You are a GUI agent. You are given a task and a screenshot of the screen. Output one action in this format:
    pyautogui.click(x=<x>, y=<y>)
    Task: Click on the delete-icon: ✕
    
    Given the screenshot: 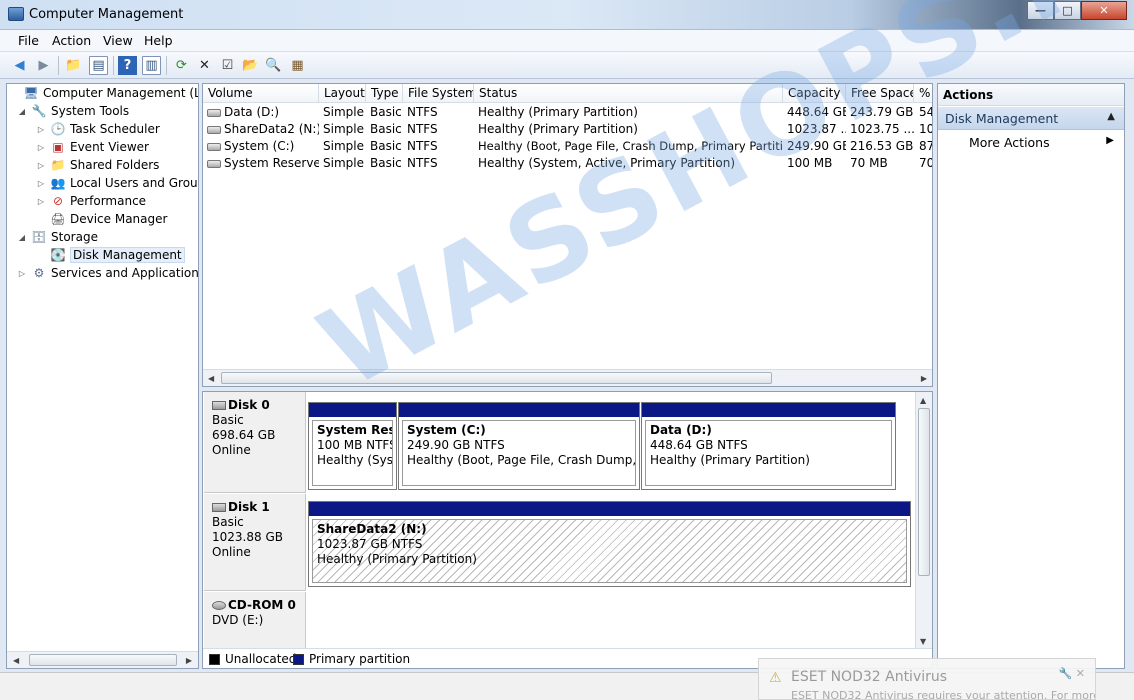 What is the action you would take?
    pyautogui.click(x=204, y=65)
    